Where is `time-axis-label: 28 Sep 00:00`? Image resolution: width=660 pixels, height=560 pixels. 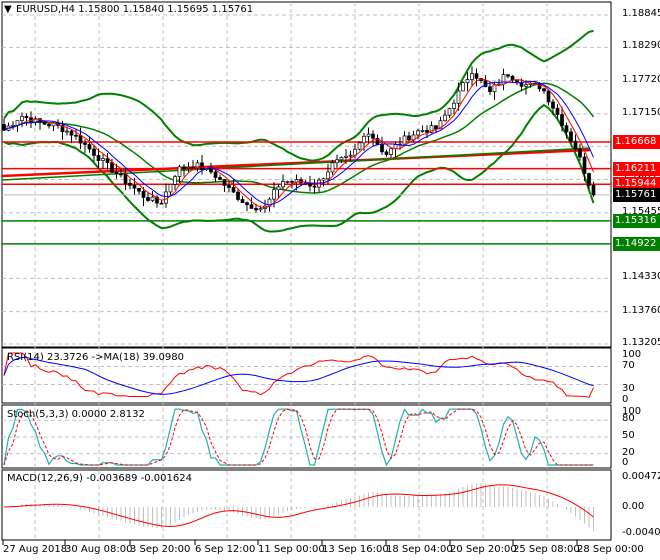 time-axis-label: 28 Sep 00:00 is located at coordinates (610, 549).